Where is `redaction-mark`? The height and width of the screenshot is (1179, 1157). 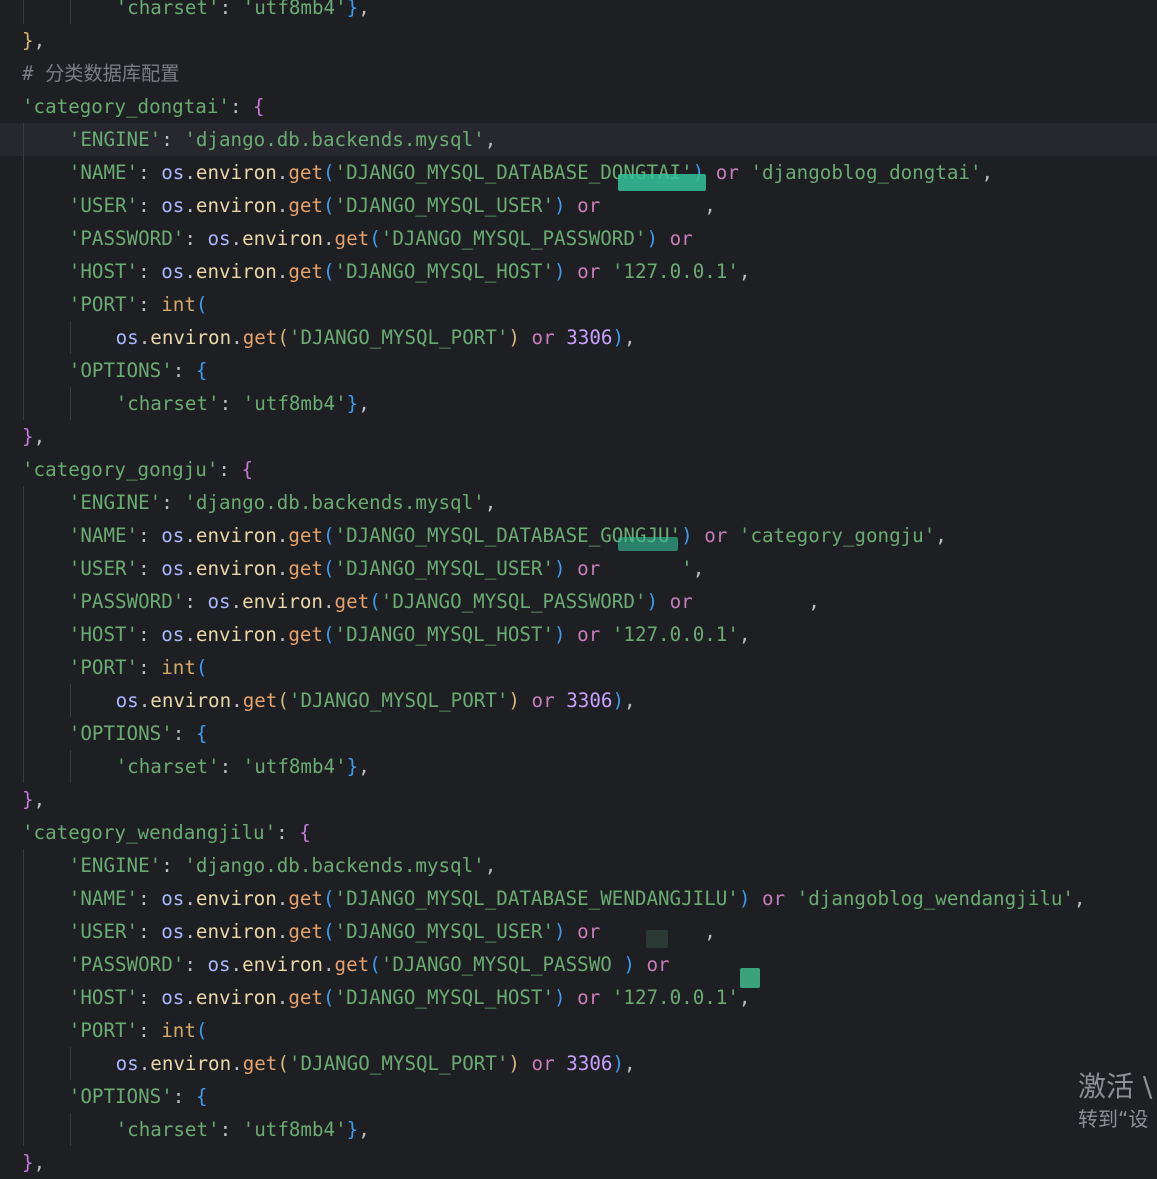 redaction-mark is located at coordinates (662, 182).